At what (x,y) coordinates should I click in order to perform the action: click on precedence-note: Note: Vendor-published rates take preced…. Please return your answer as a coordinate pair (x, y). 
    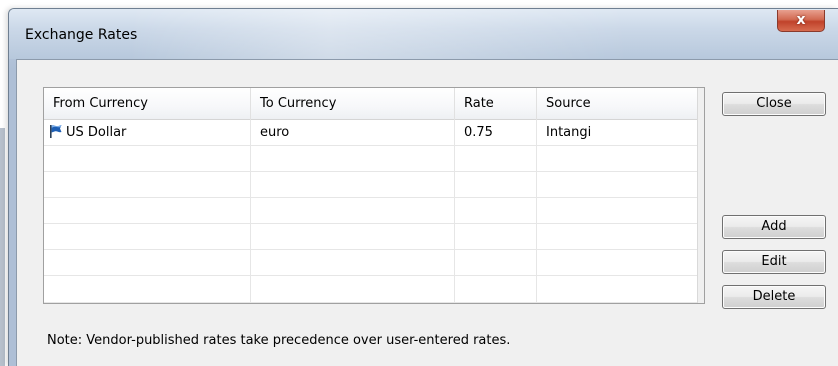
    Looking at the image, I should click on (279, 340).